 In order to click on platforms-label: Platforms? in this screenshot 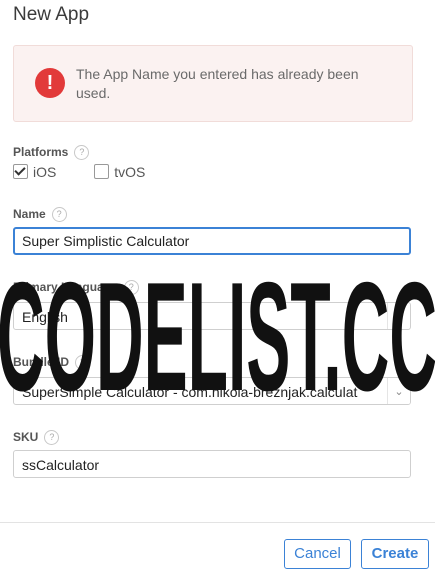, I will do `click(51, 153)`.